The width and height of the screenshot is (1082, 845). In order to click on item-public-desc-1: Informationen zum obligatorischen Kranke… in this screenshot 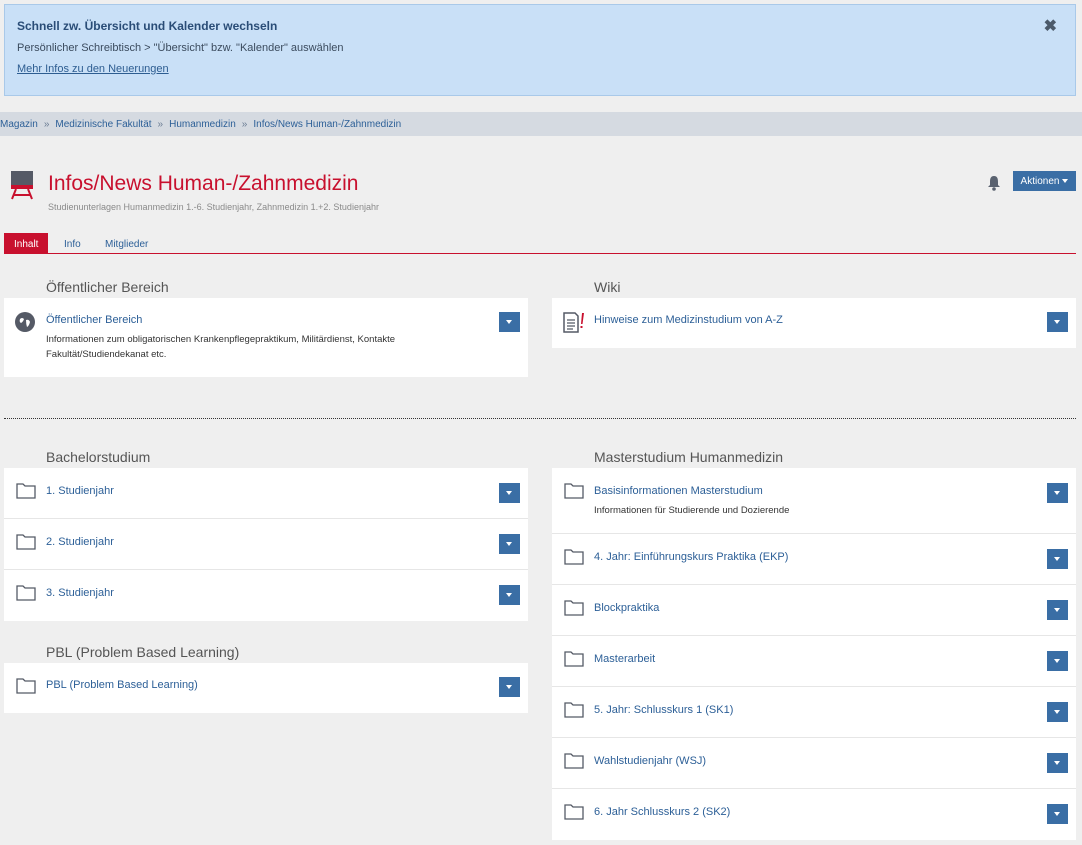, I will do `click(221, 339)`.